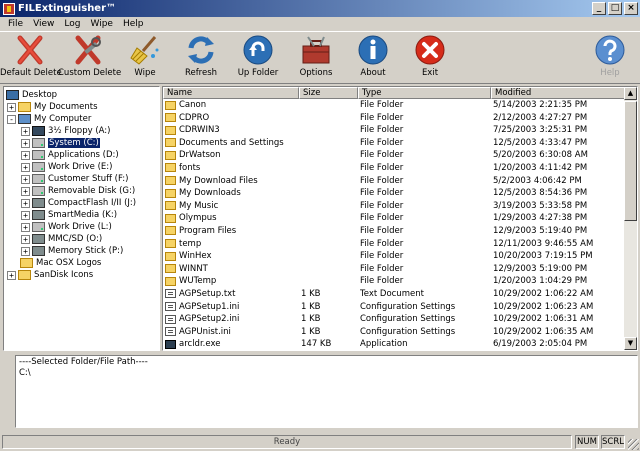  Describe the element at coordinates (30, 50) in the screenshot. I see `red-x-icon` at that location.